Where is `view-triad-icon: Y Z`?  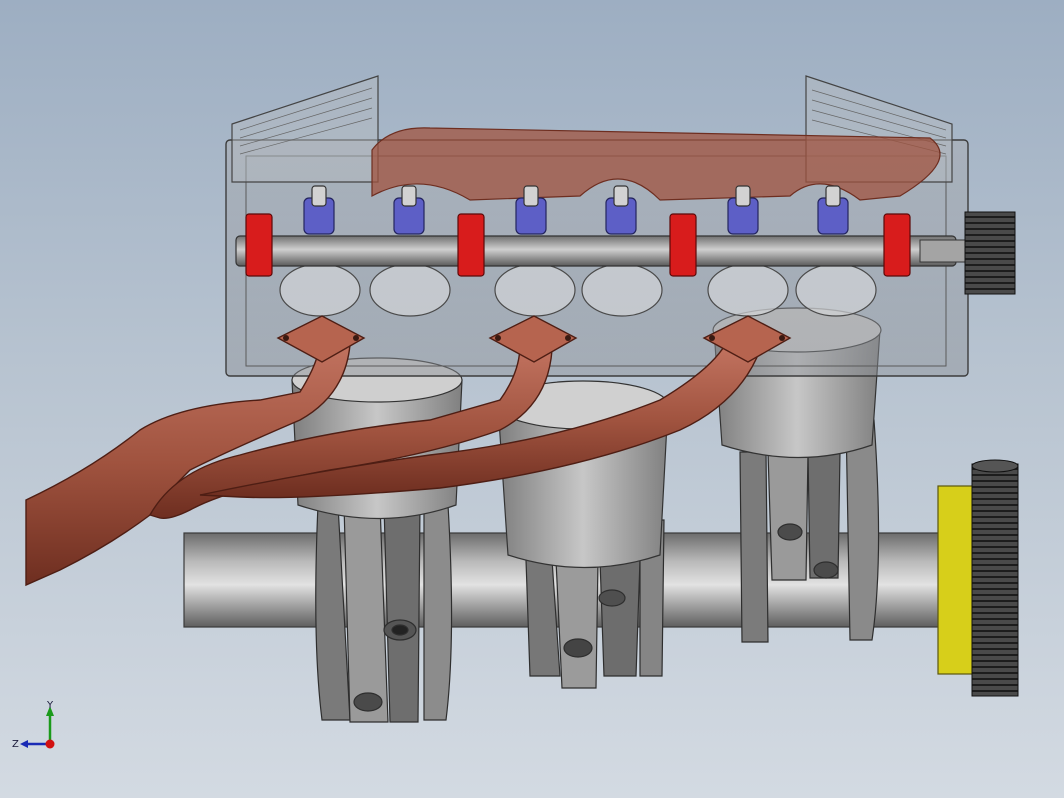 view-triad-icon: Y Z is located at coordinates (33, 725).